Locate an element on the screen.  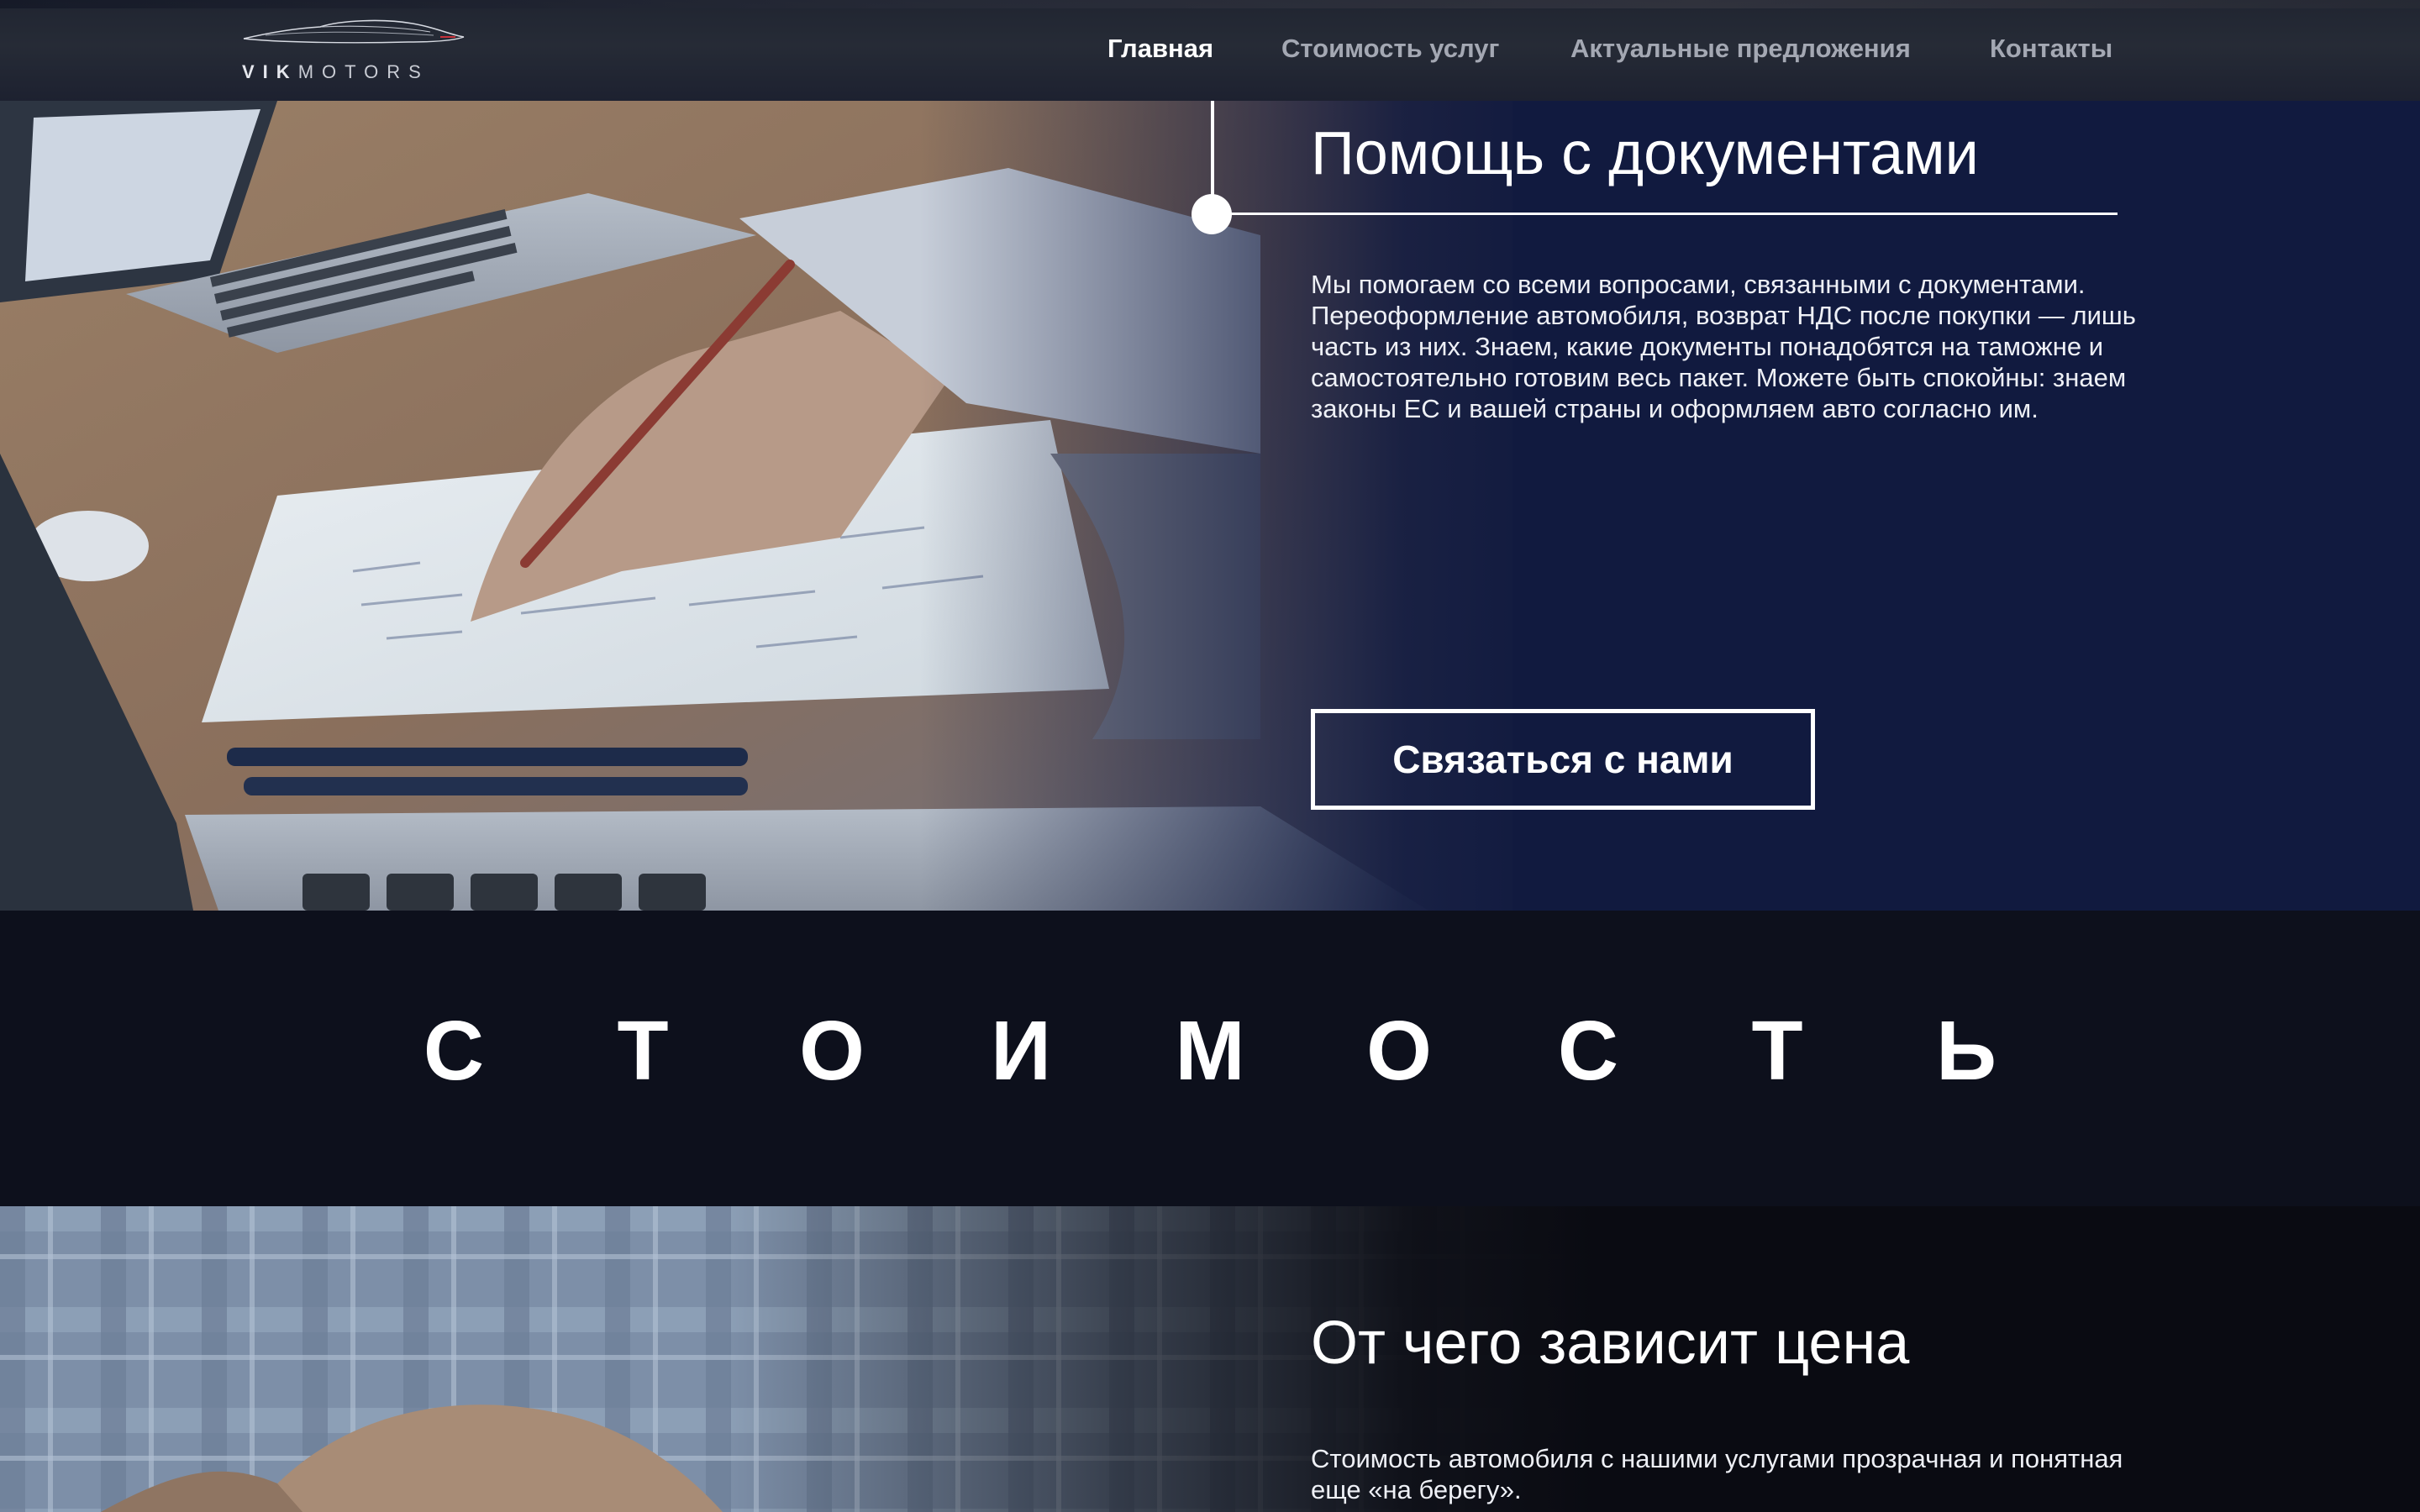
timeline-horizontal-line is located at coordinates (1665, 214).